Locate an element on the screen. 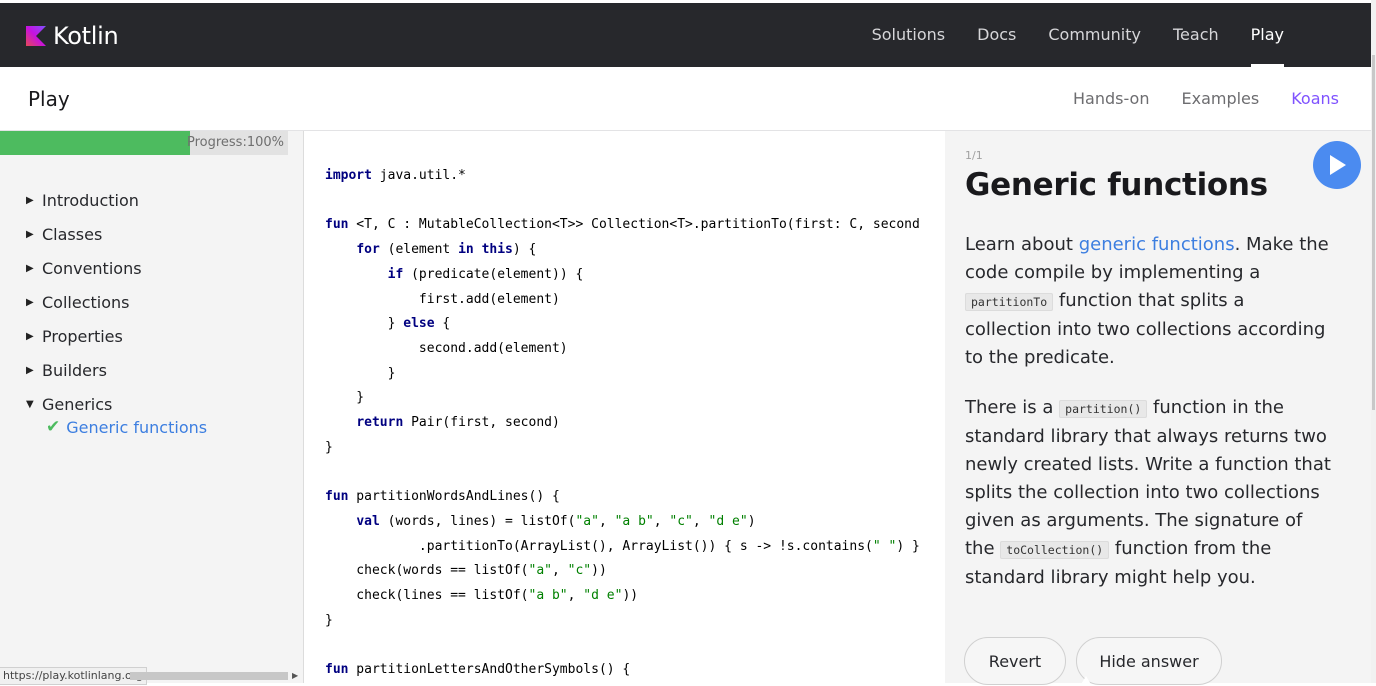 The width and height of the screenshot is (1376, 686). nav-play: Play is located at coordinates (1267, 35).